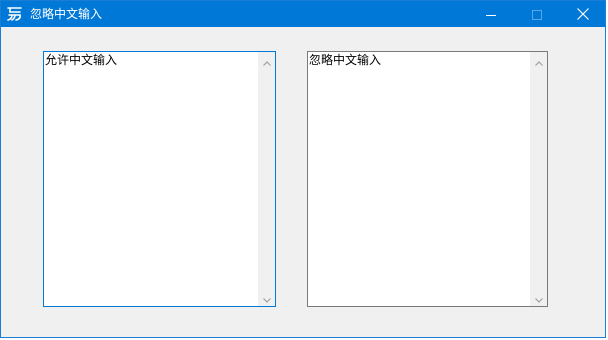 The width and height of the screenshot is (608, 340). I want to click on window-title: 忽略中文输入, so click(66, 14).